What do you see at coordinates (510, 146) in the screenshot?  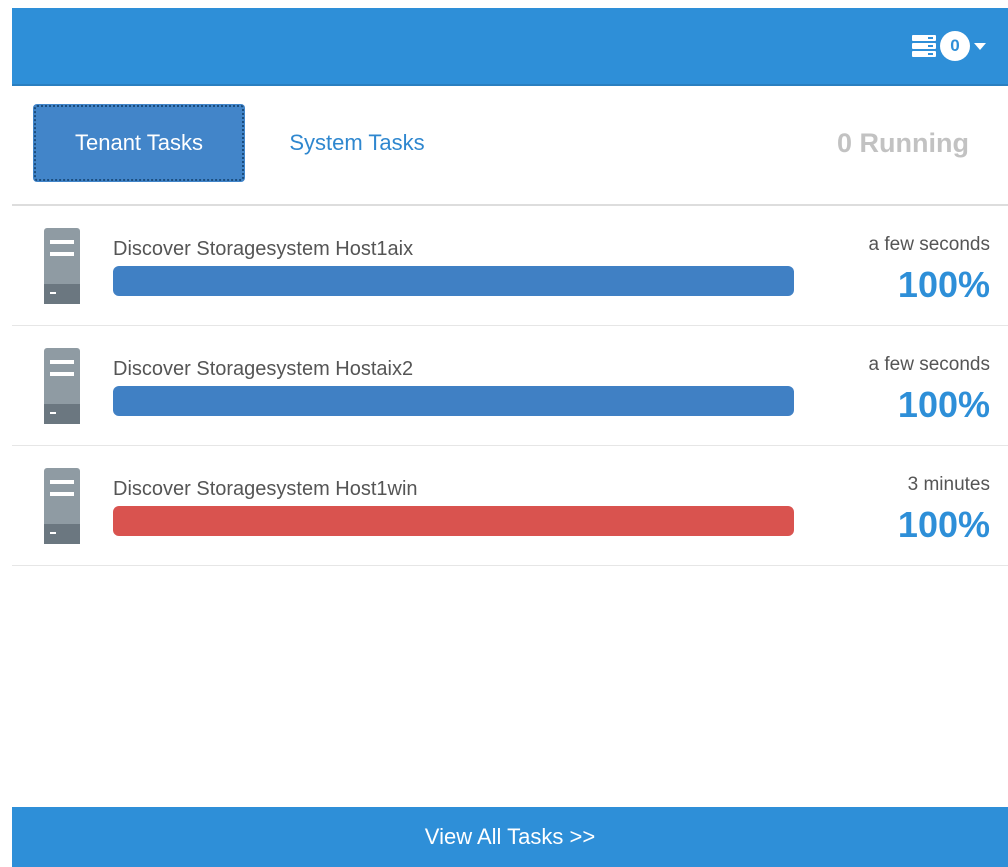 I see `task-tabs: Tenant Tasks System Tasks 0 Running` at bounding box center [510, 146].